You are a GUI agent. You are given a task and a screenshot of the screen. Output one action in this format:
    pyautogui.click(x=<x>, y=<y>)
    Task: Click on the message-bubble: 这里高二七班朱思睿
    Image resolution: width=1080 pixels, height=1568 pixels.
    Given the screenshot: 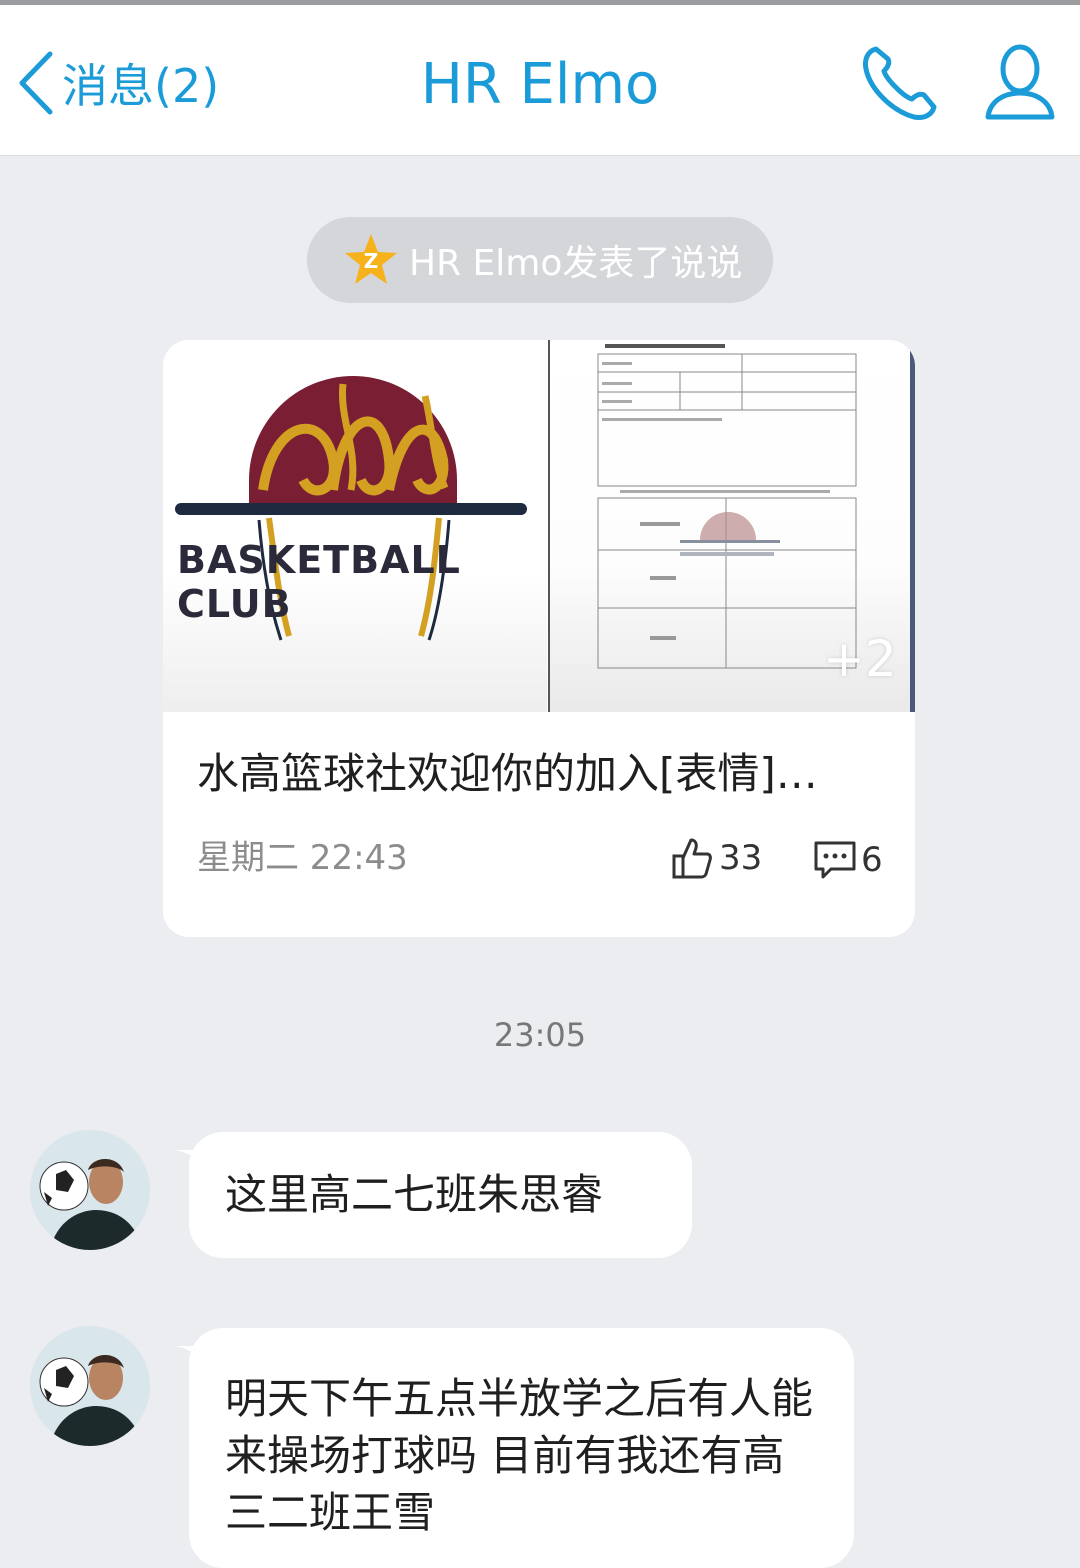 What is the action you would take?
    pyautogui.click(x=433, y=1195)
    